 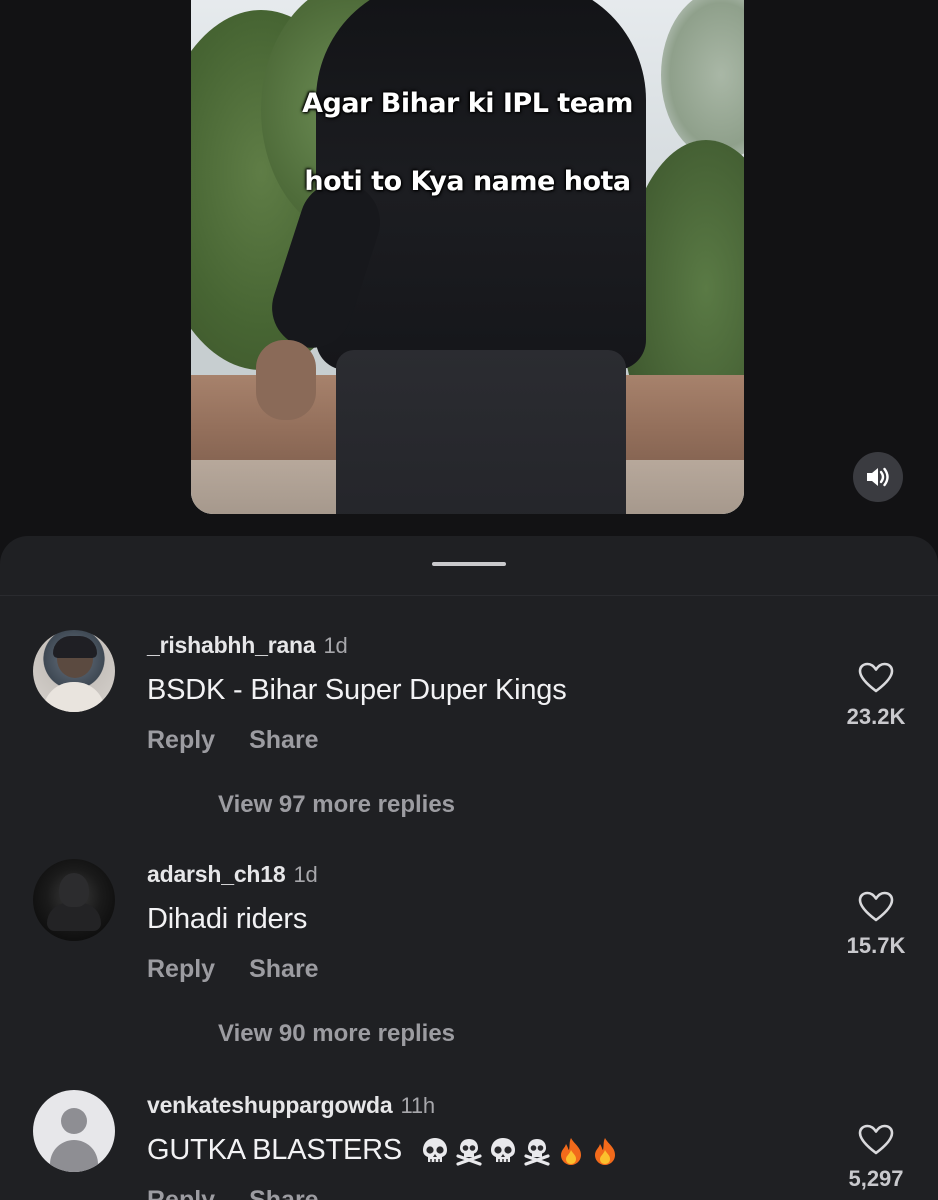 What do you see at coordinates (417, 1105) in the screenshot?
I see `comment-time: 11h` at bounding box center [417, 1105].